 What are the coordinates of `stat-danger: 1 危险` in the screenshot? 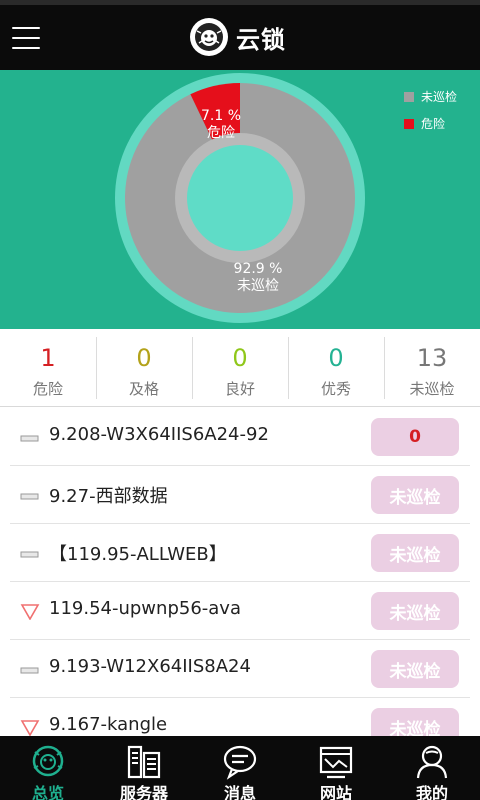 It's located at (48, 367).